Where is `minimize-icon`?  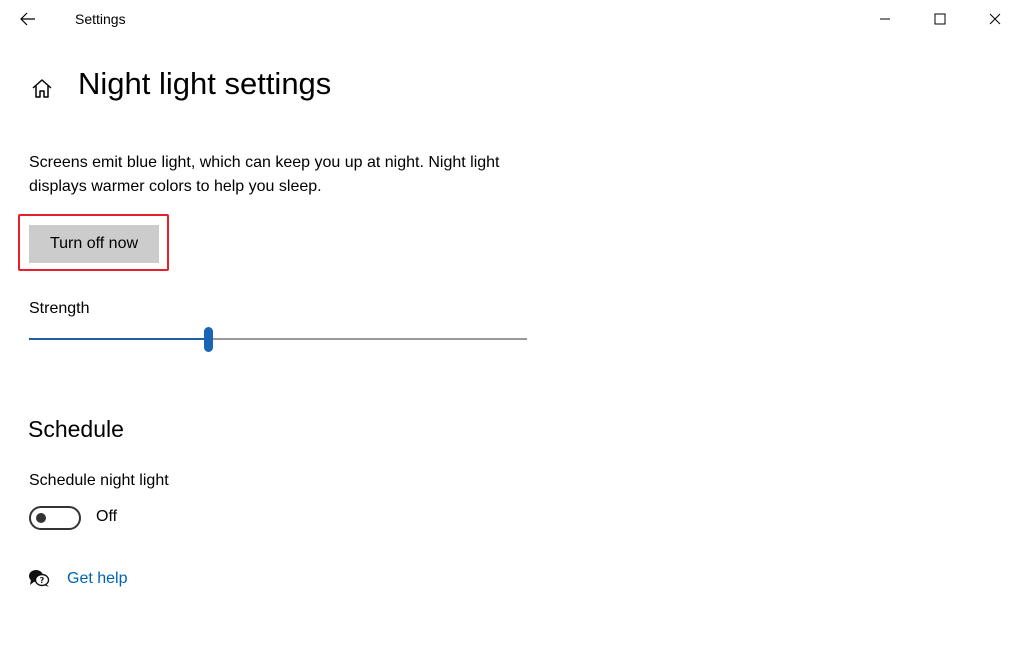 minimize-icon is located at coordinates (885, 19).